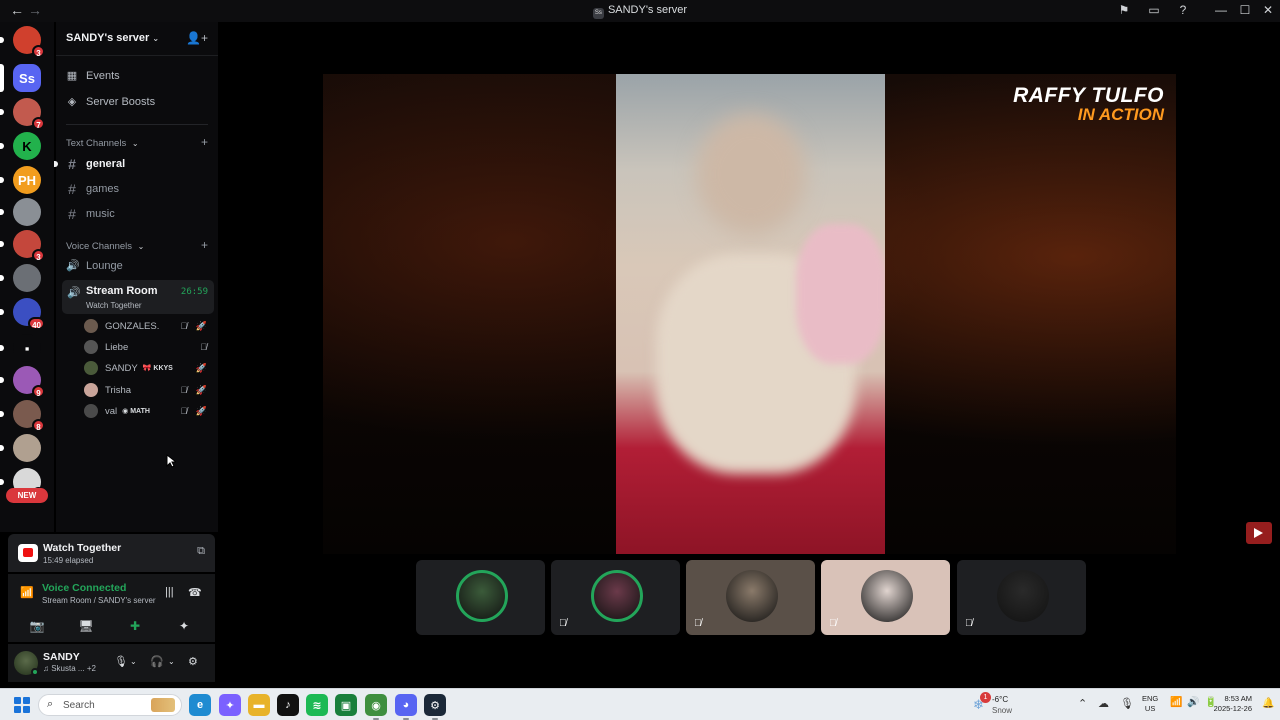  Describe the element at coordinates (698, 623) in the screenshot. I see `muted-icon: 🎙̸` at that location.